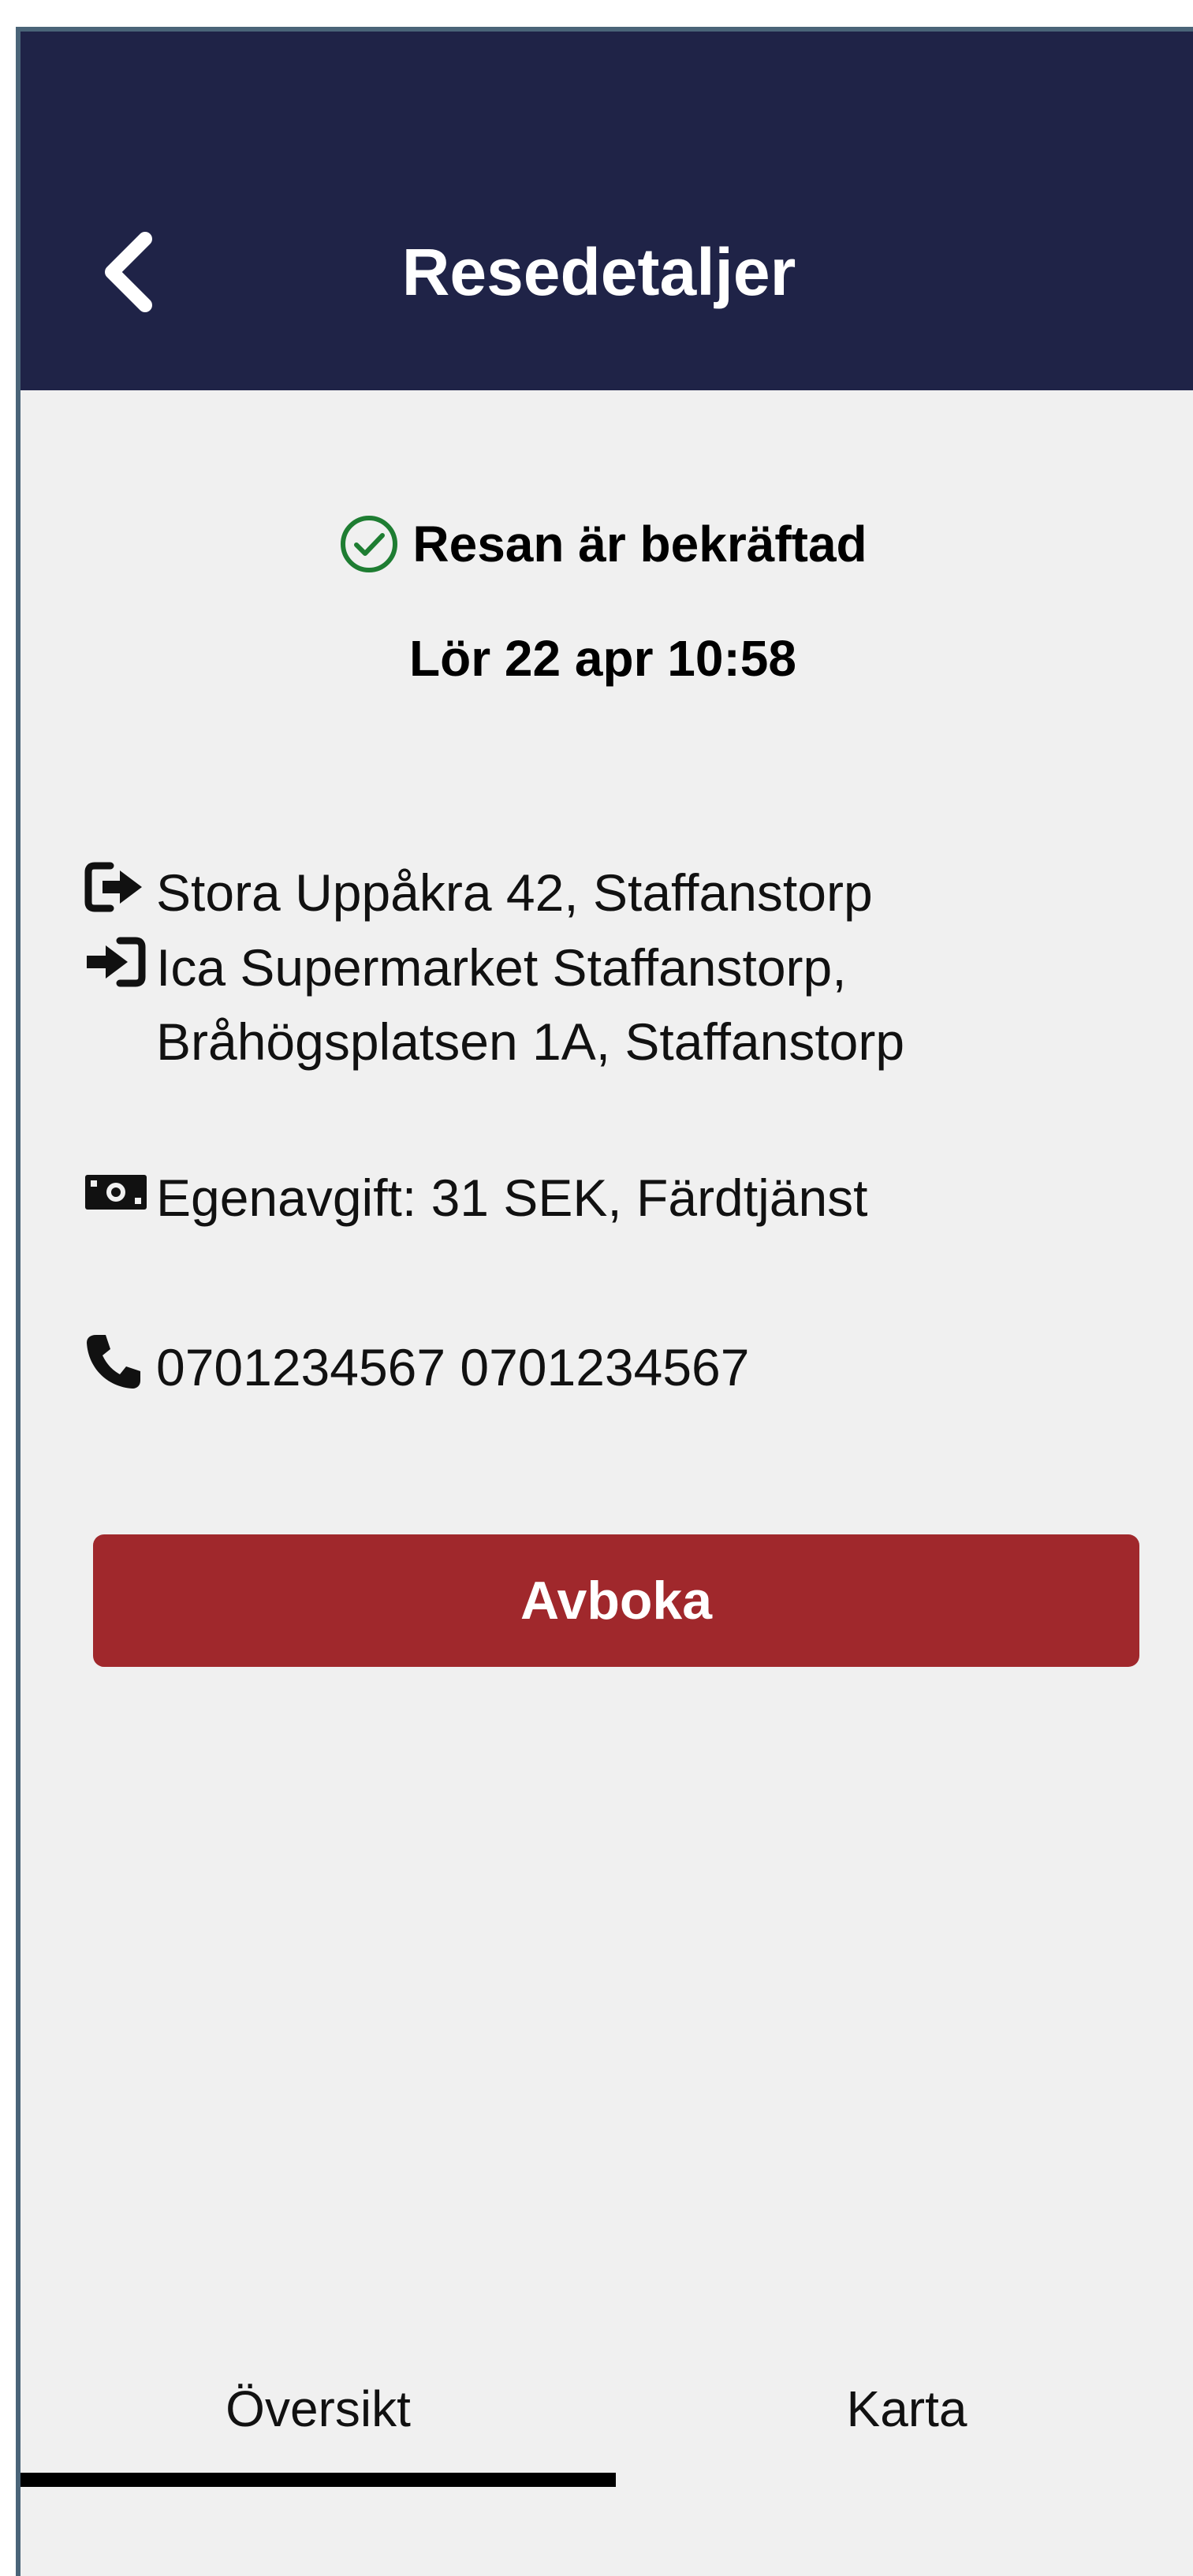  What do you see at coordinates (120, 888) in the screenshot?
I see `sign-out-icon` at bounding box center [120, 888].